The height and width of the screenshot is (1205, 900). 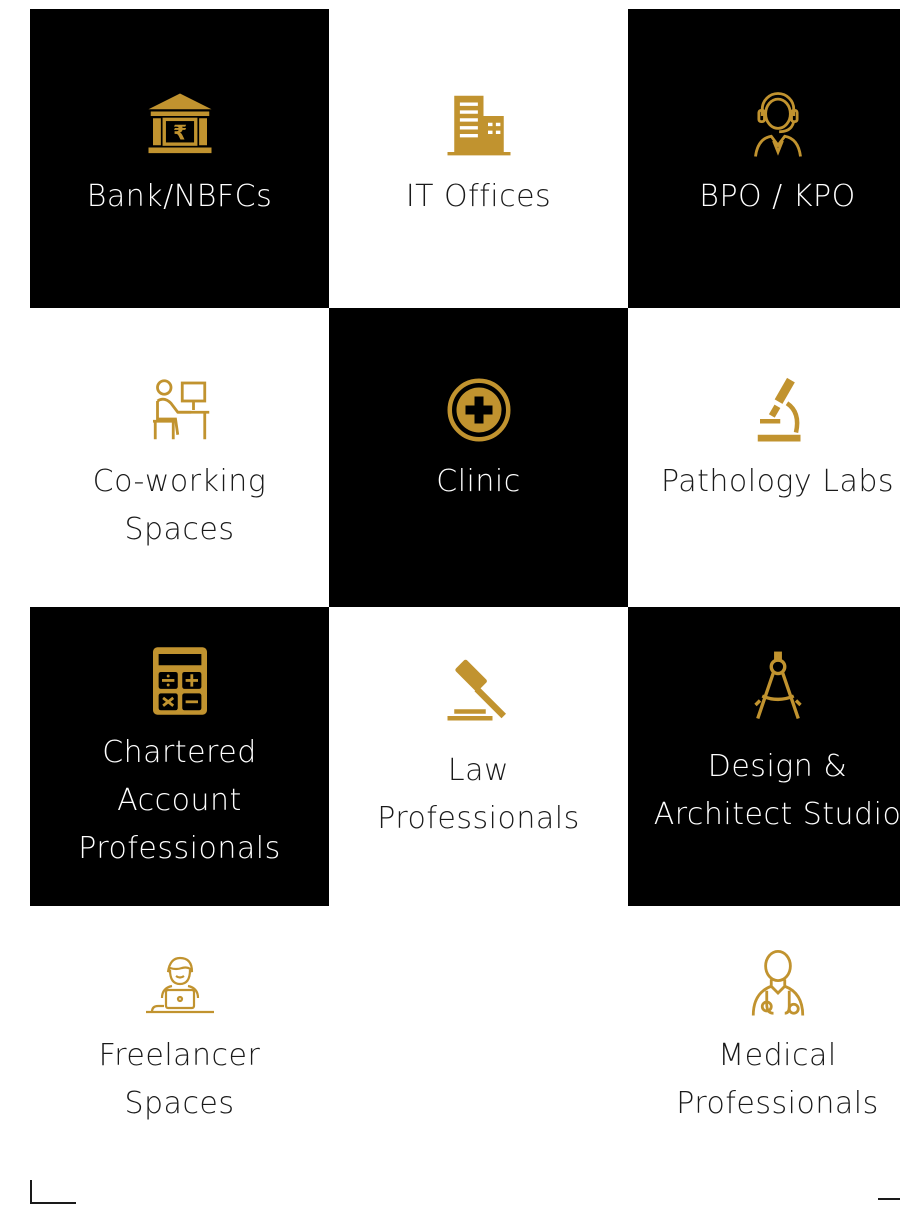 I want to click on tile-bpo-kpo: BPO / KPO, so click(x=764, y=158).